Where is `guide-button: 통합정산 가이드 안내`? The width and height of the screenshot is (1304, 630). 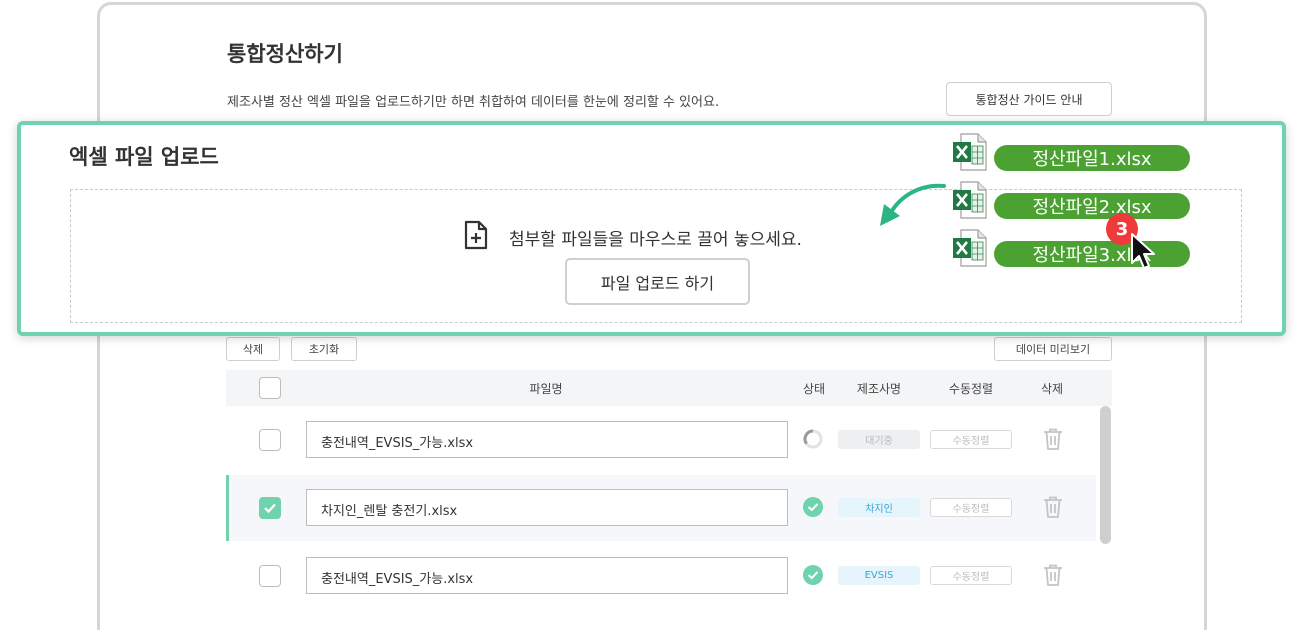
guide-button: 통합정산 가이드 안내 is located at coordinates (1029, 99).